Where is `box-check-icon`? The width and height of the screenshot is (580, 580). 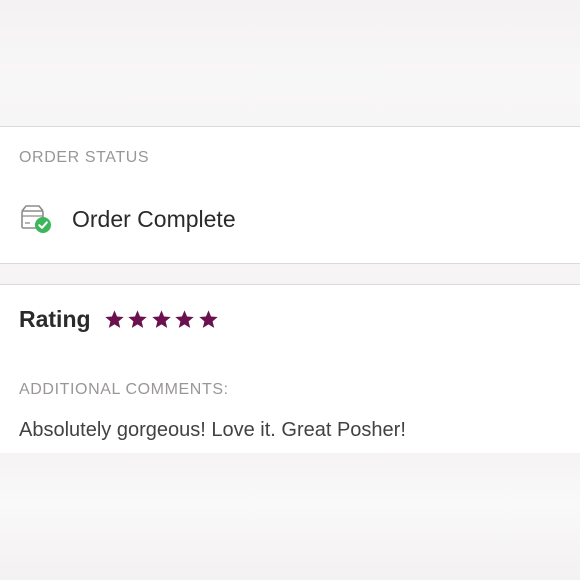 box-check-icon is located at coordinates (36, 219).